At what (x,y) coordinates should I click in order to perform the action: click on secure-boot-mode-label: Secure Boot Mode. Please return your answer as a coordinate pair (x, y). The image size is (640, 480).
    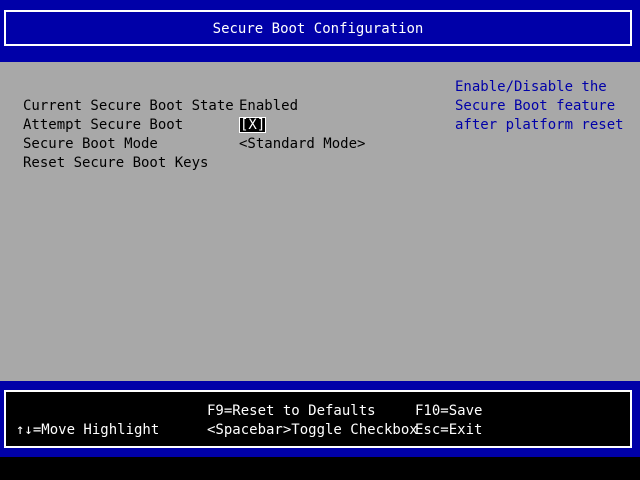
    Looking at the image, I should click on (90, 144).